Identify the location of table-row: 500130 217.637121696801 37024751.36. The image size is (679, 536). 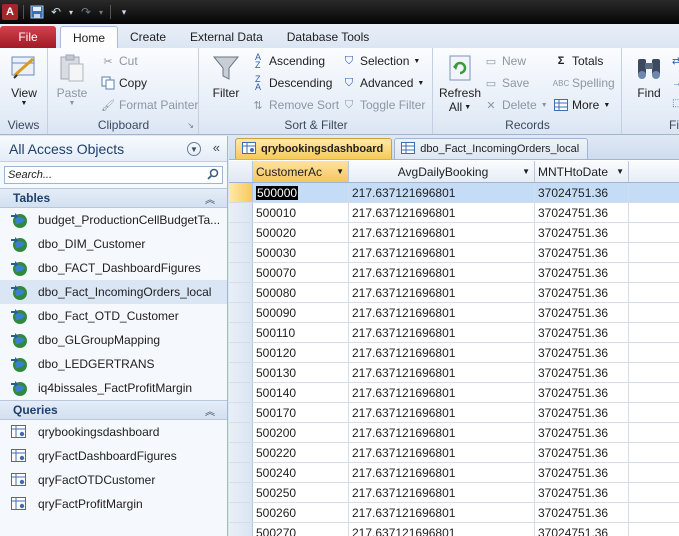
(454, 373).